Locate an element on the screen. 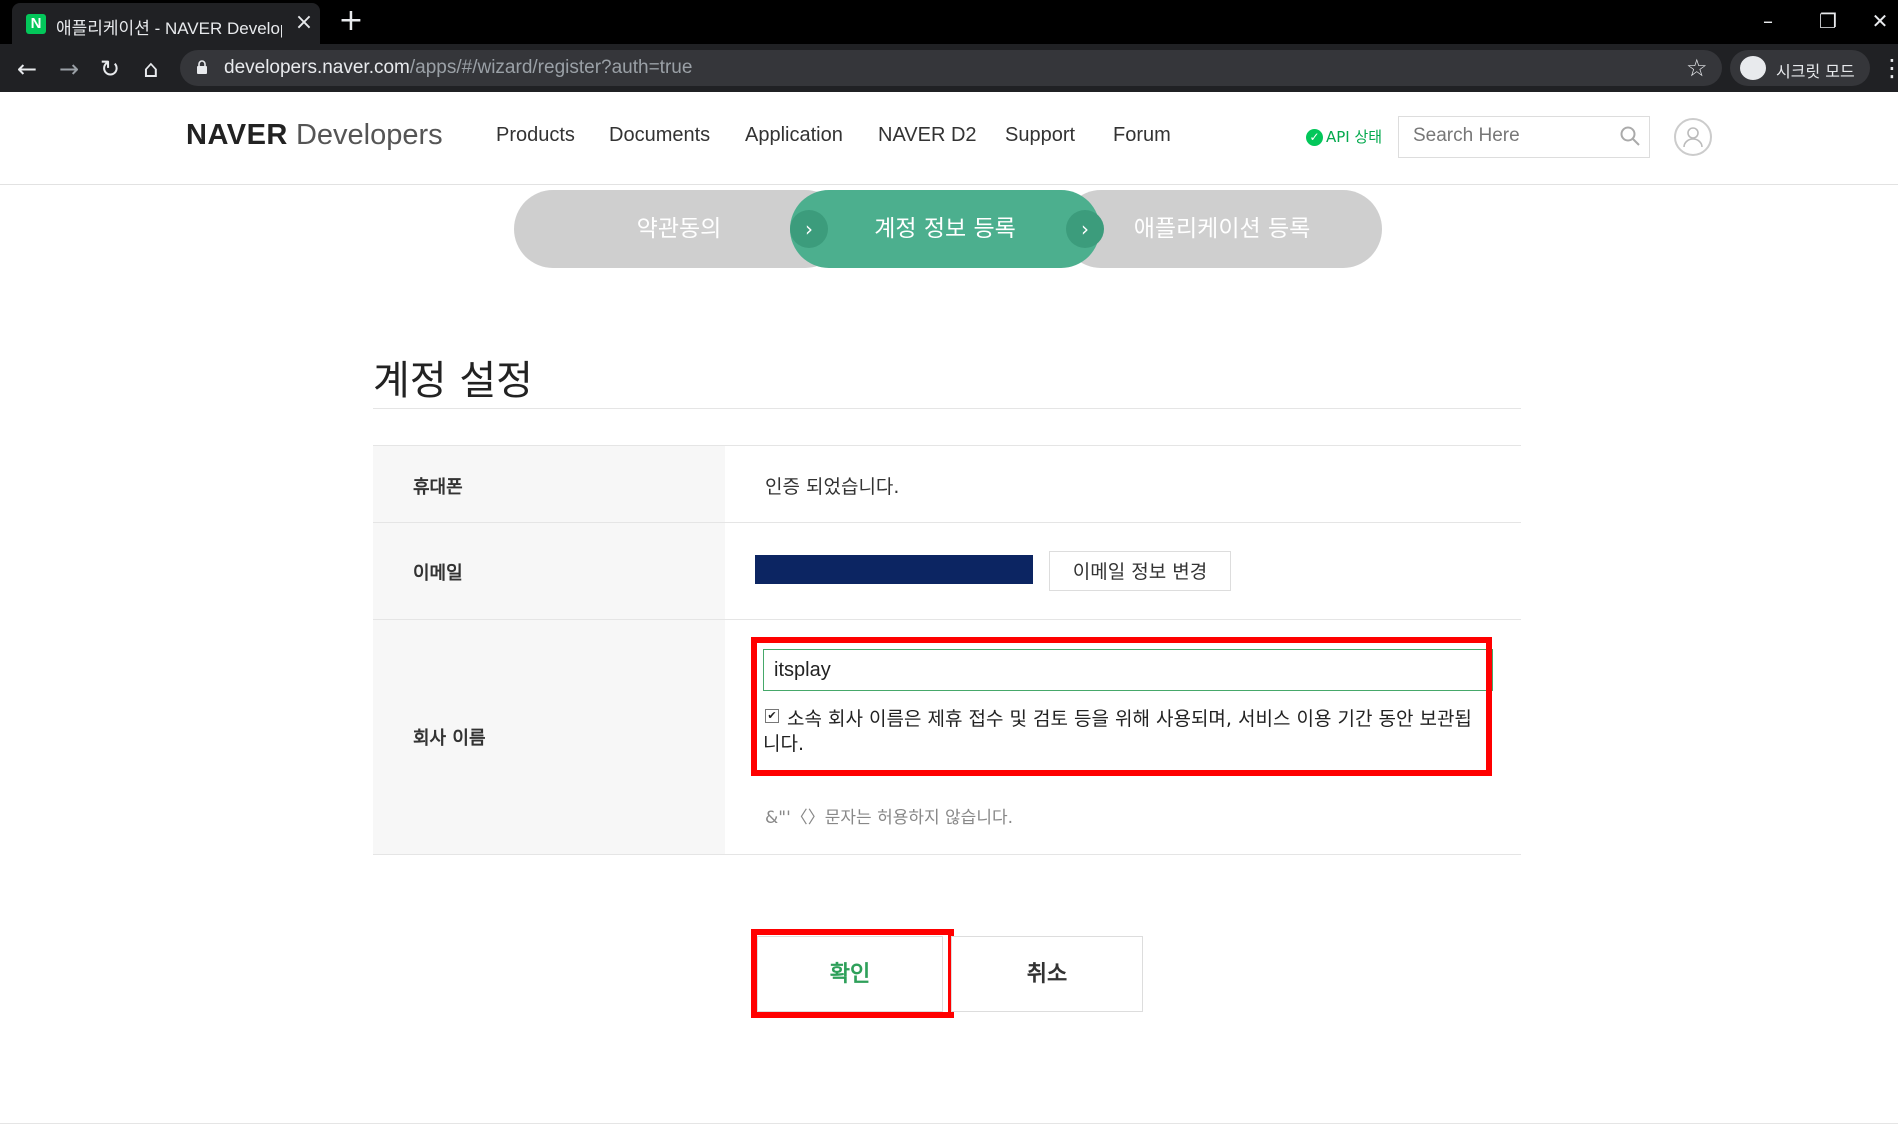  incognito-indicator: 시크릿 모드 is located at coordinates (1800, 68).